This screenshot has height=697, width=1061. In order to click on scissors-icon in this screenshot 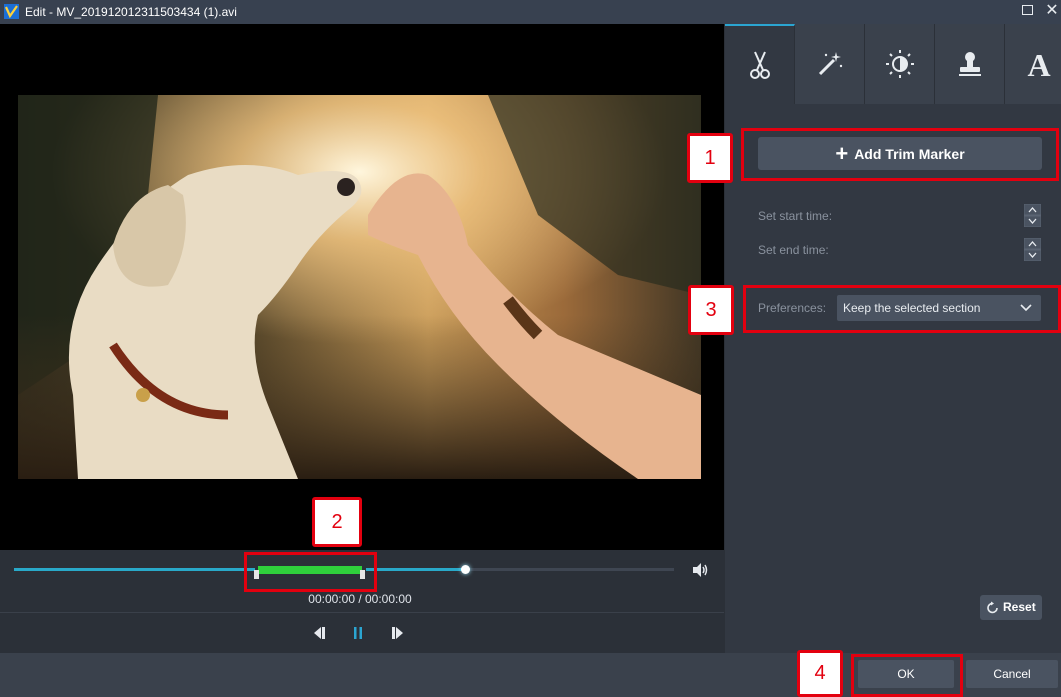, I will do `click(759, 65)`.